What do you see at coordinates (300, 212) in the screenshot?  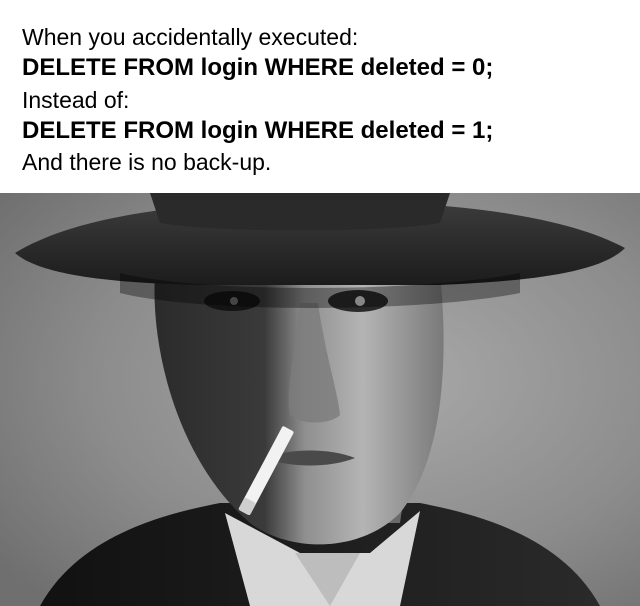 I see `hat-crown` at bounding box center [300, 212].